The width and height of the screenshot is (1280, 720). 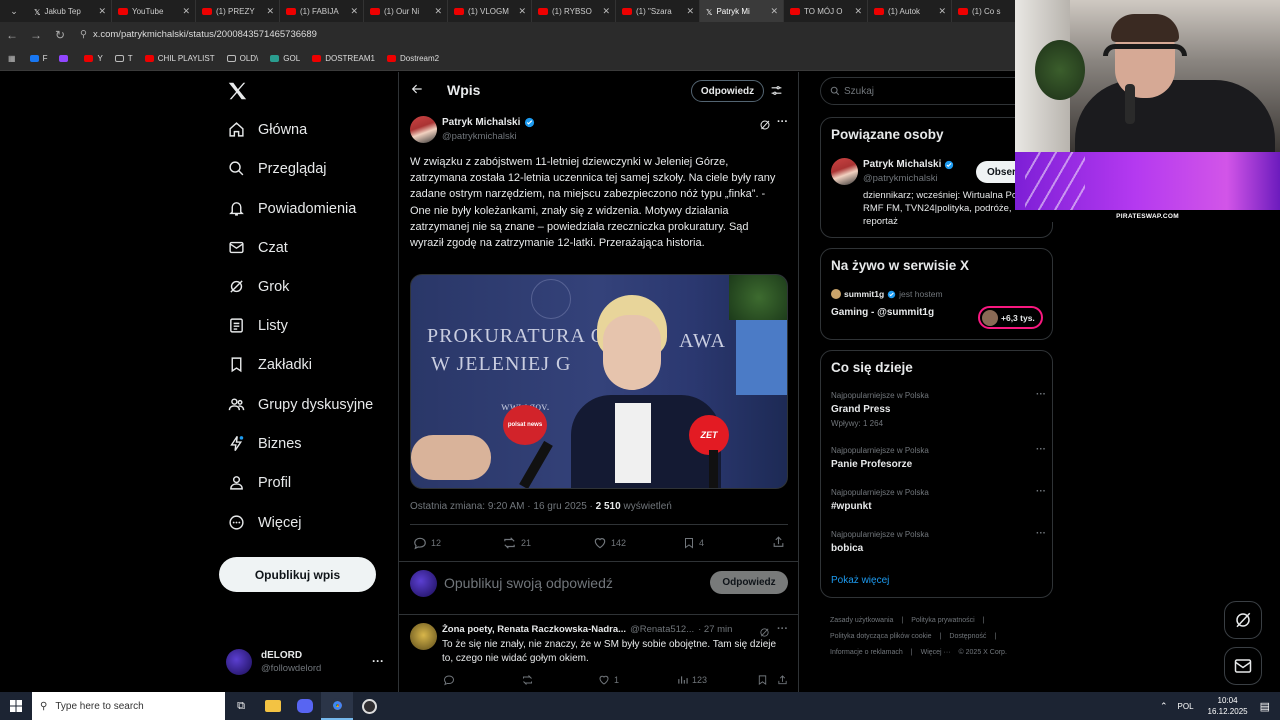 What do you see at coordinates (1186, 706) in the screenshot?
I see `keyboard-language: POL` at bounding box center [1186, 706].